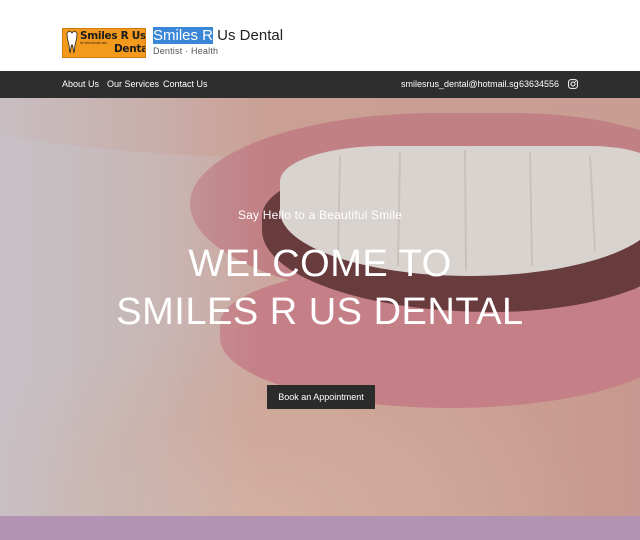 The image size is (640, 540). Describe the element at coordinates (320, 312) in the screenshot. I see `hero-title-line-2: SMILES R US DENTAL` at that location.